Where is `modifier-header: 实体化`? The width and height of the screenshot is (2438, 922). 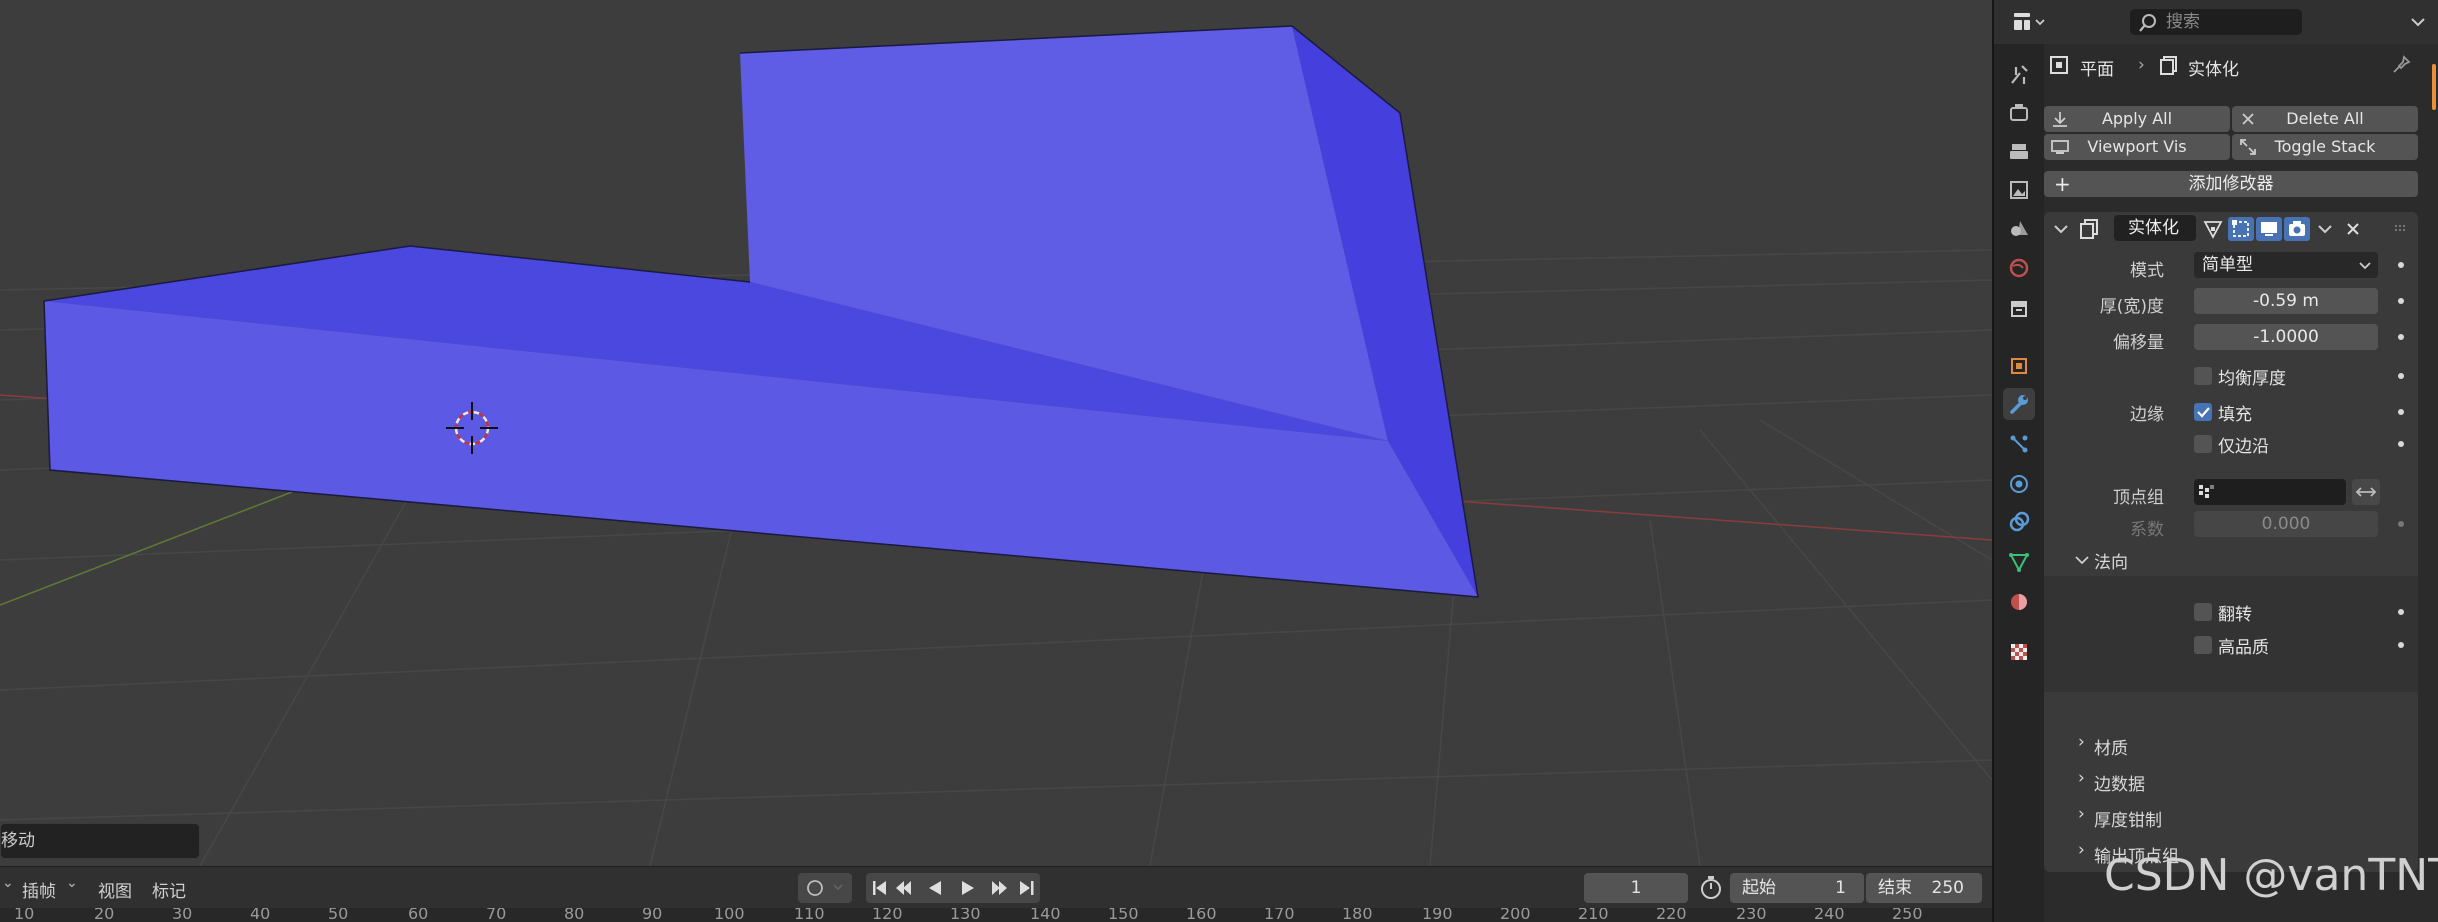 modifier-header: 实体化 is located at coordinates (2231, 228).